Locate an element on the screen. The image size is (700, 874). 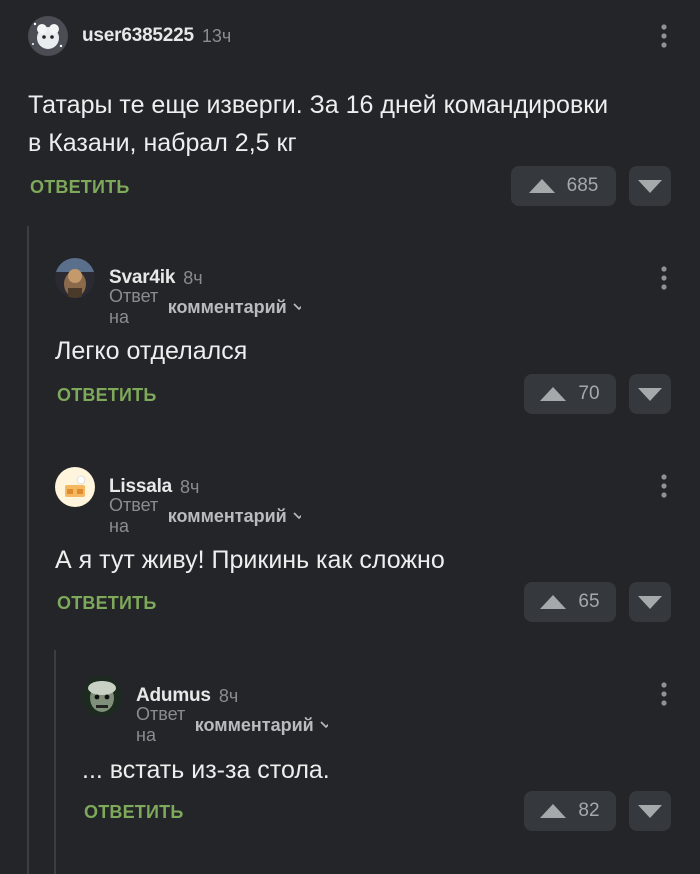
comment-text: Легко отделался is located at coordinates (151, 351).